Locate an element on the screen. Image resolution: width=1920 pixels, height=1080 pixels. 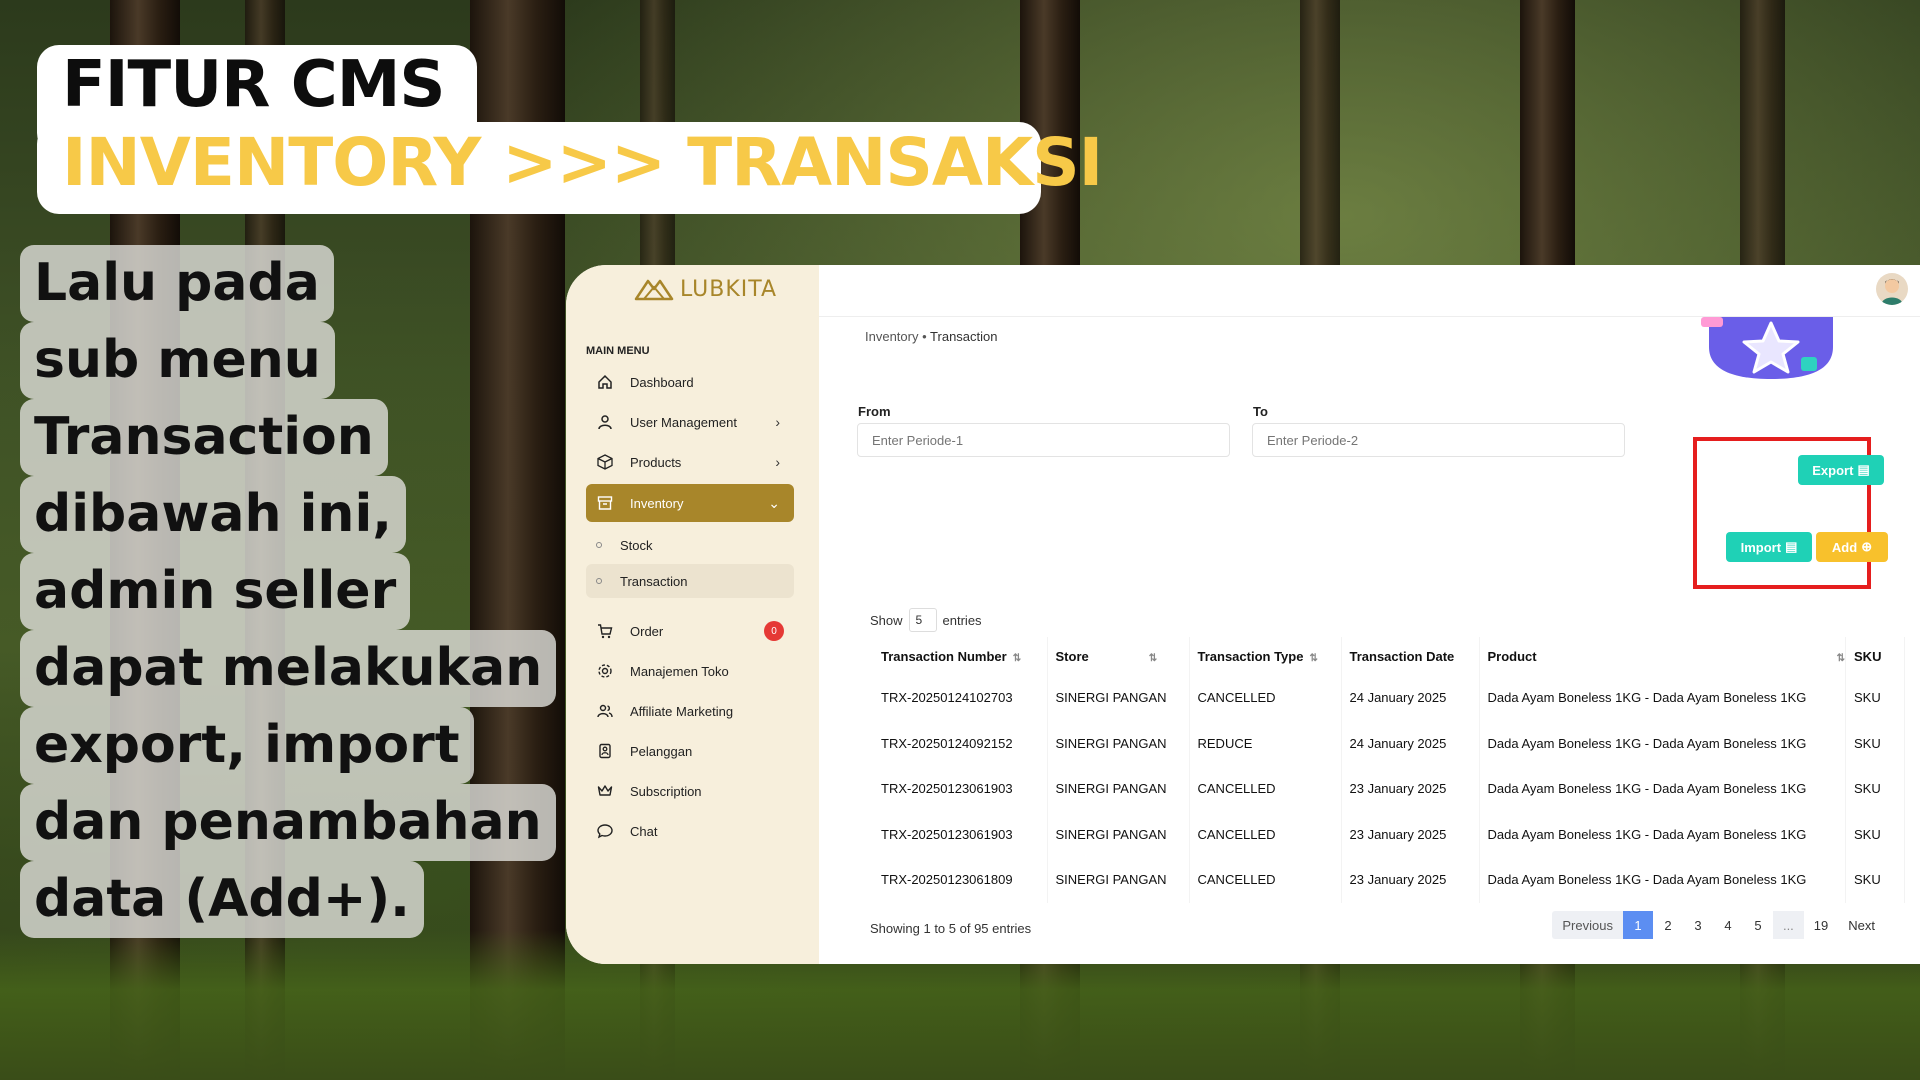
to-label: To is located at coordinates (1260, 411).